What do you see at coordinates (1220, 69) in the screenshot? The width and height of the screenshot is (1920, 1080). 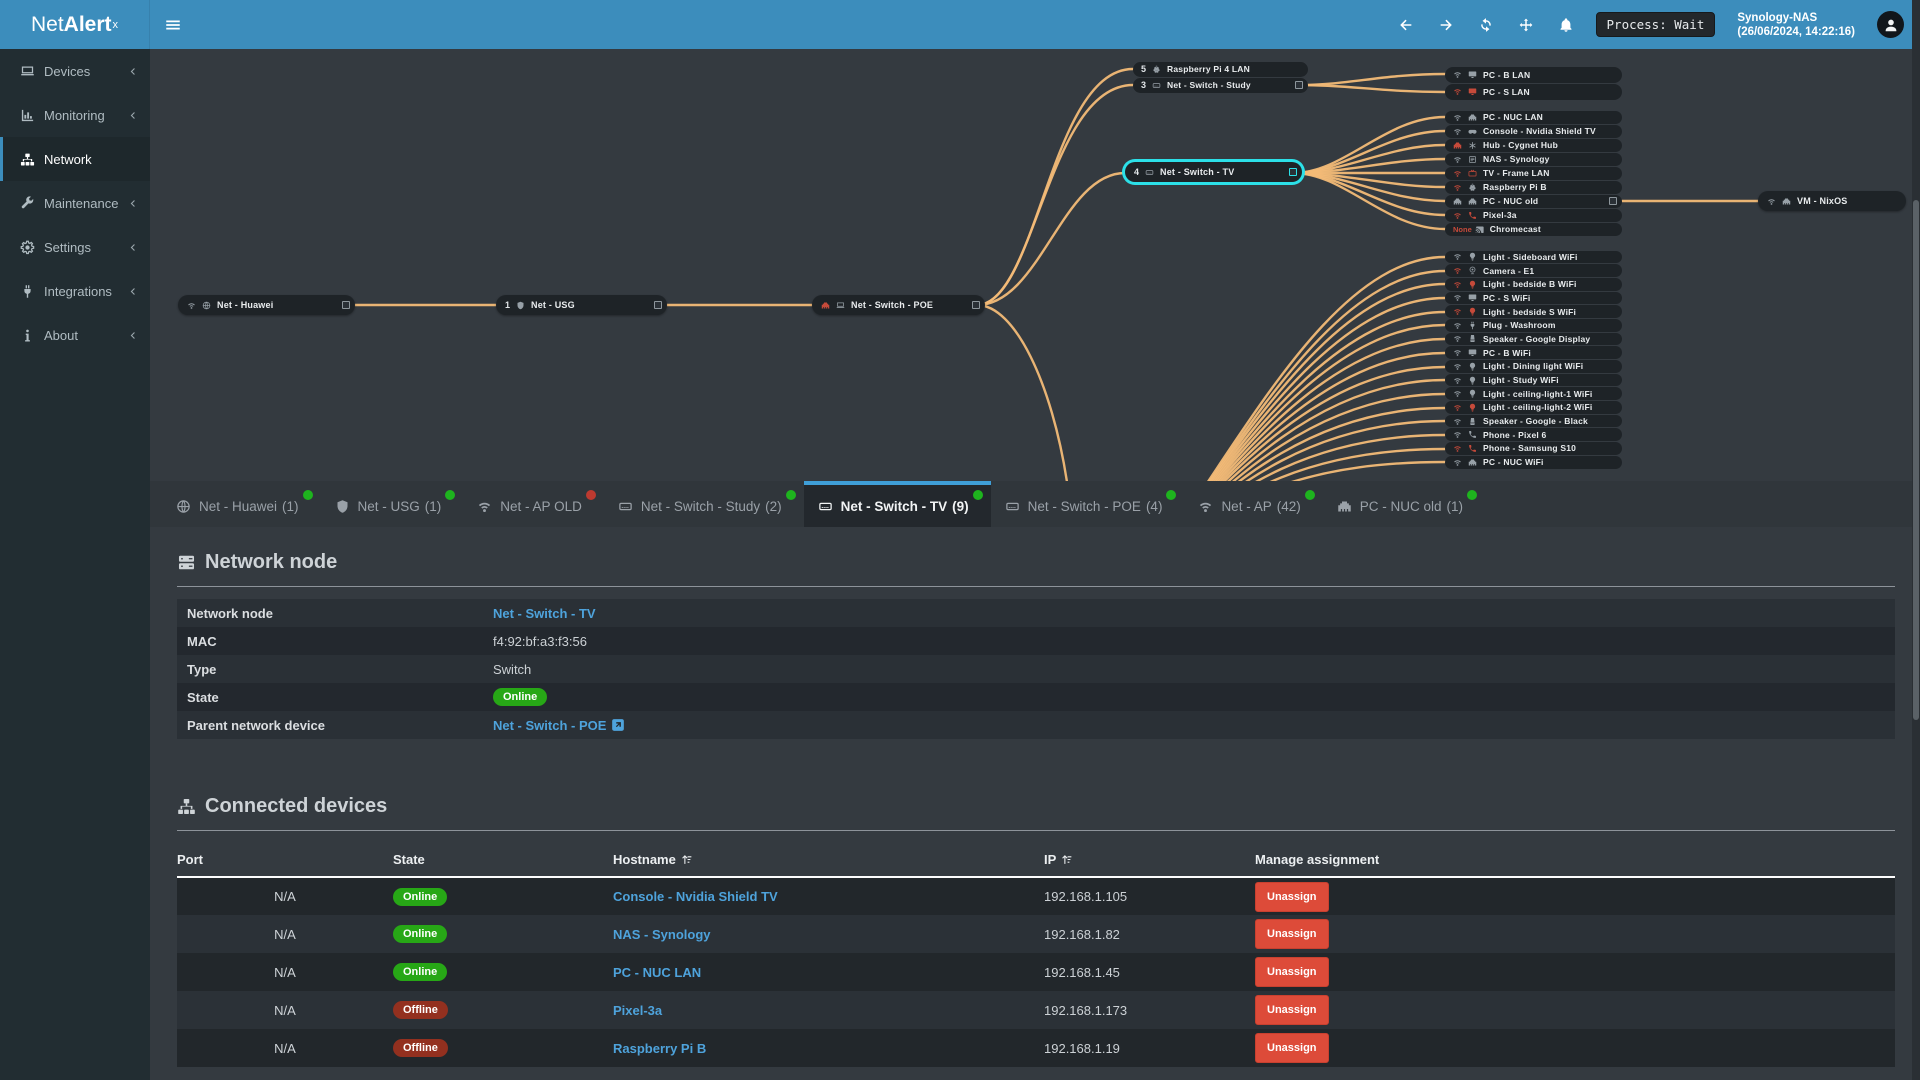 I see `tree-row-raspberry-pi-4-lan: 5 Raspberry Pi 4 LAN` at bounding box center [1220, 69].